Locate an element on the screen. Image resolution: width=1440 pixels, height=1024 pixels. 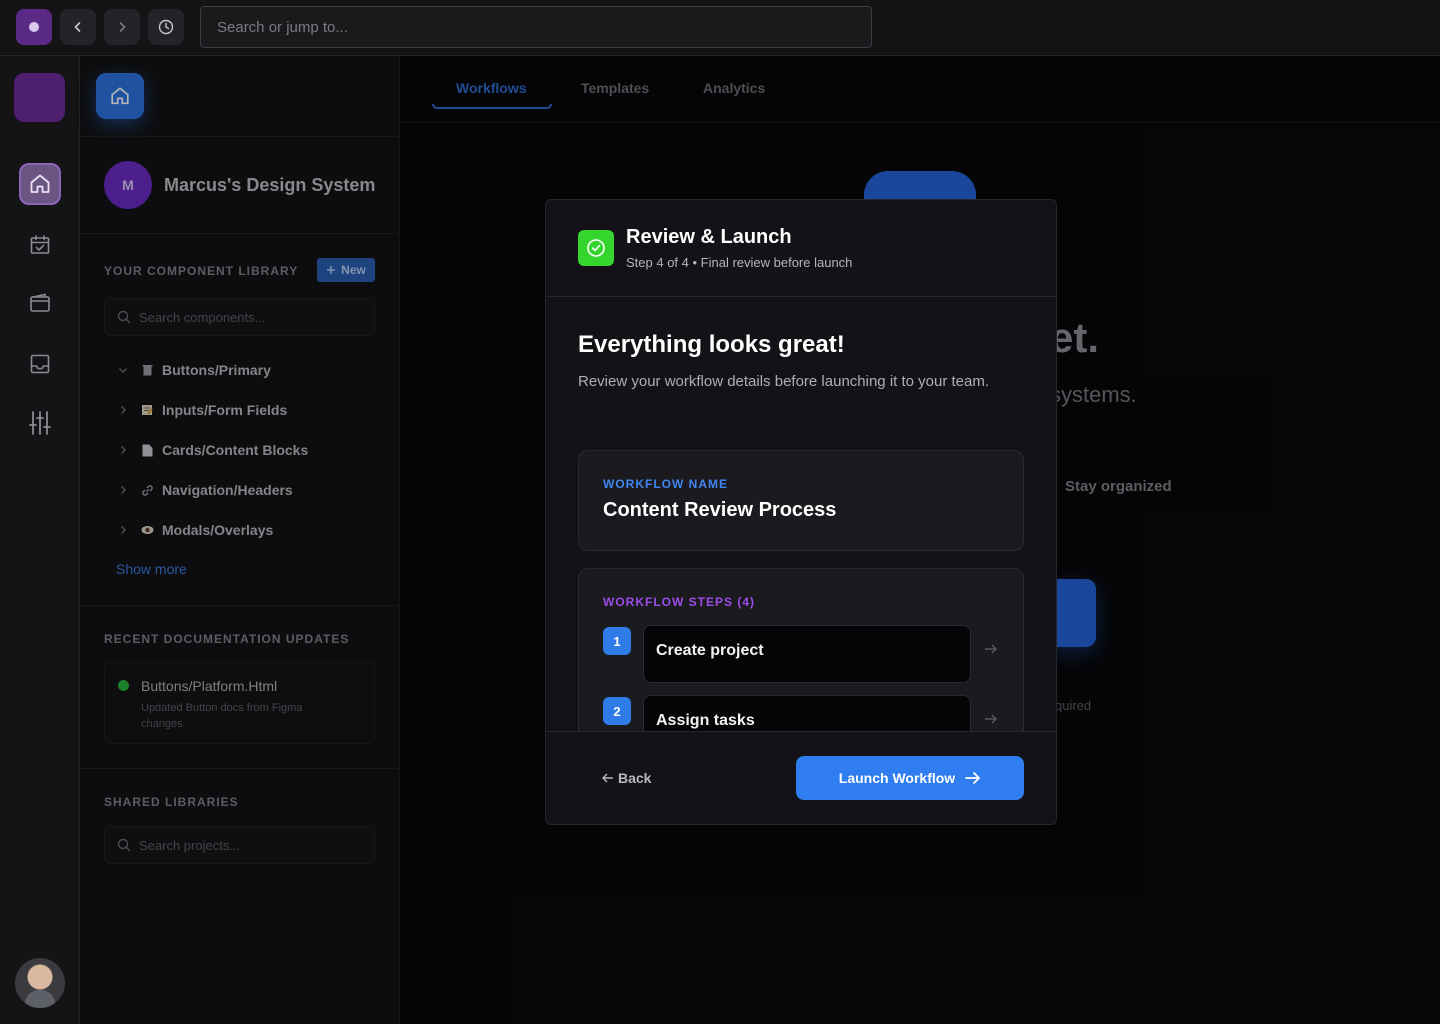
wallet-icon is located at coordinates (40, 302).